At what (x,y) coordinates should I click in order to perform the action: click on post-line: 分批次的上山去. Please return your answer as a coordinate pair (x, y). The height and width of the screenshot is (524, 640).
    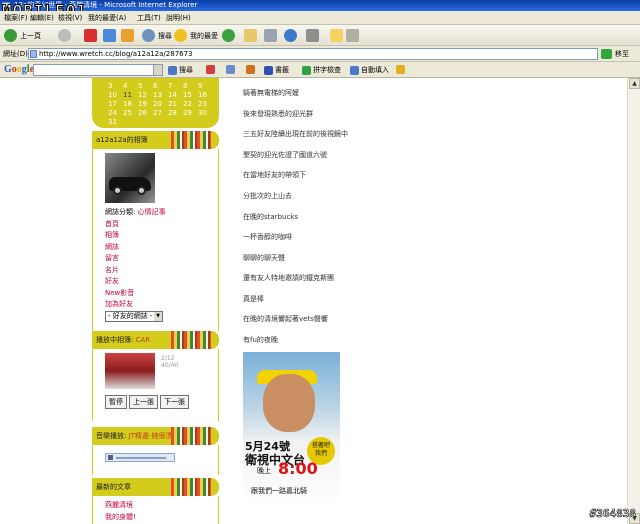
    Looking at the image, I should click on (267, 196).